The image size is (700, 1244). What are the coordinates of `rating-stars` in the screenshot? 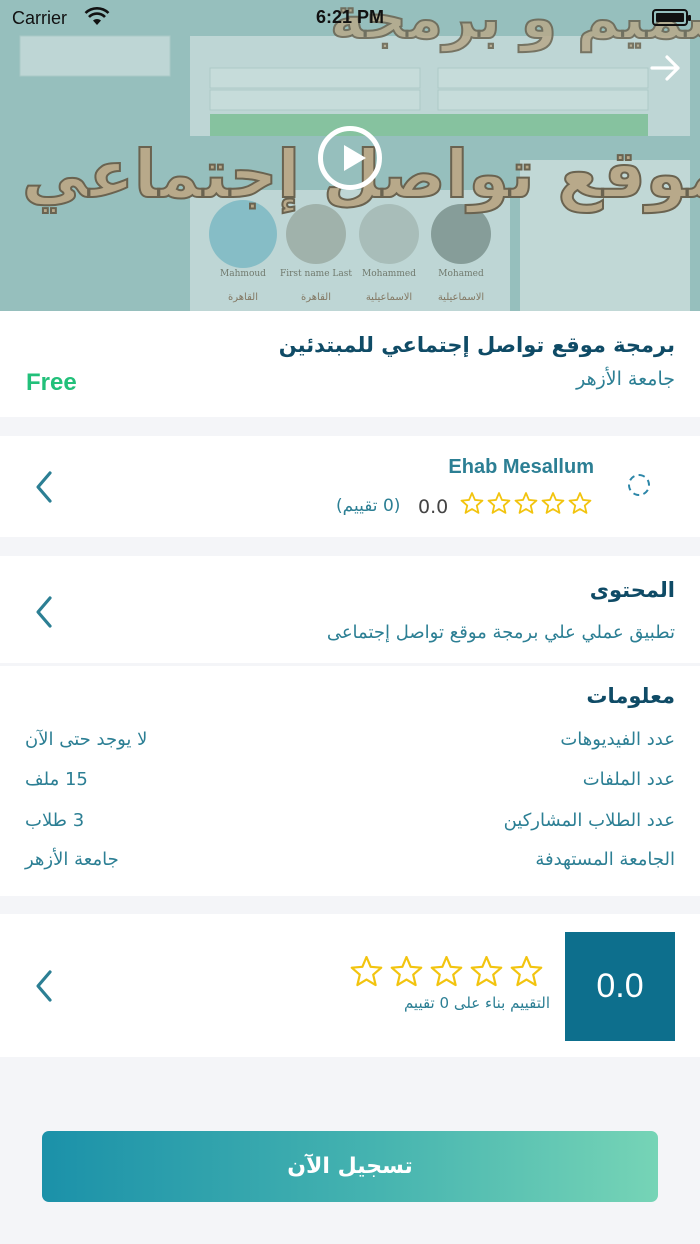 It's located at (450, 974).